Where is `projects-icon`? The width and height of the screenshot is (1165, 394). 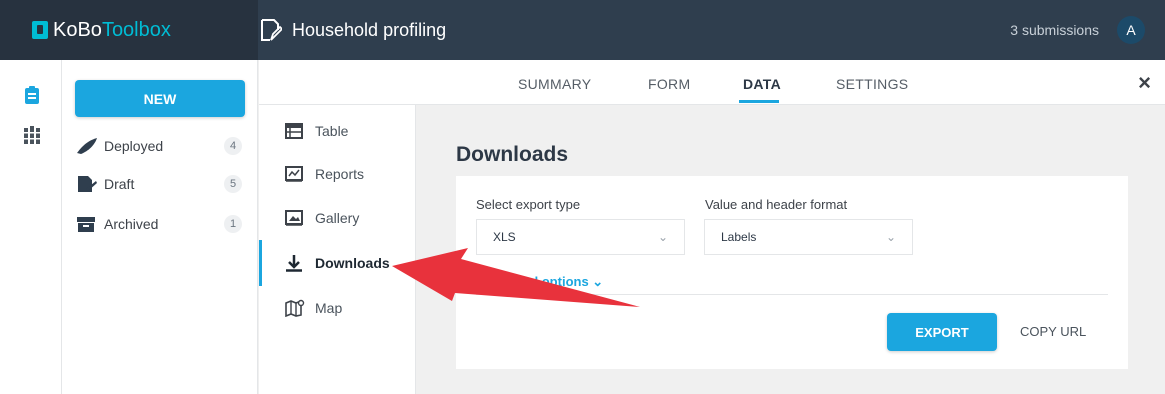 projects-icon is located at coordinates (32, 95).